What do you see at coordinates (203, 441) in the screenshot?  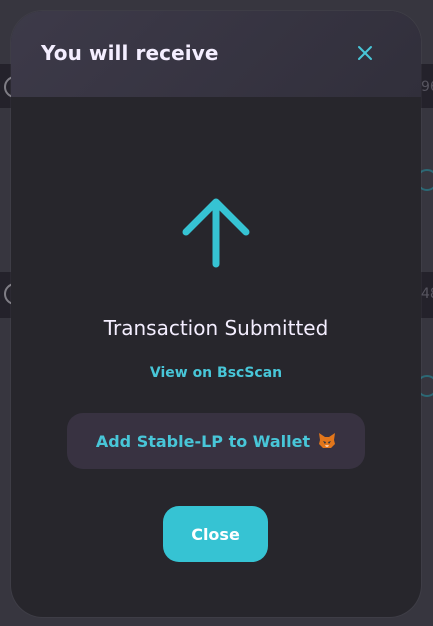 I see `add-token-button-label: Add Stable-LP to Wallet` at bounding box center [203, 441].